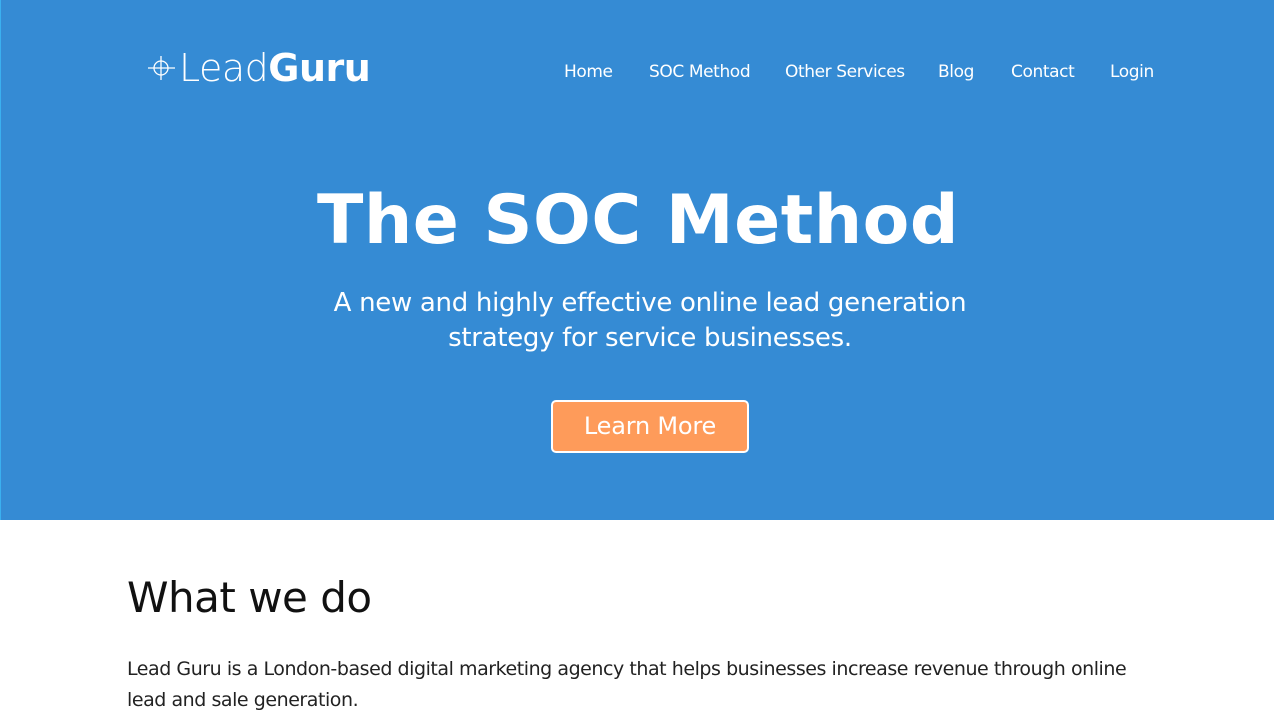 This screenshot has width=1274, height=726. What do you see at coordinates (845, 72) in the screenshot?
I see `nav-other-services: Other Services` at bounding box center [845, 72].